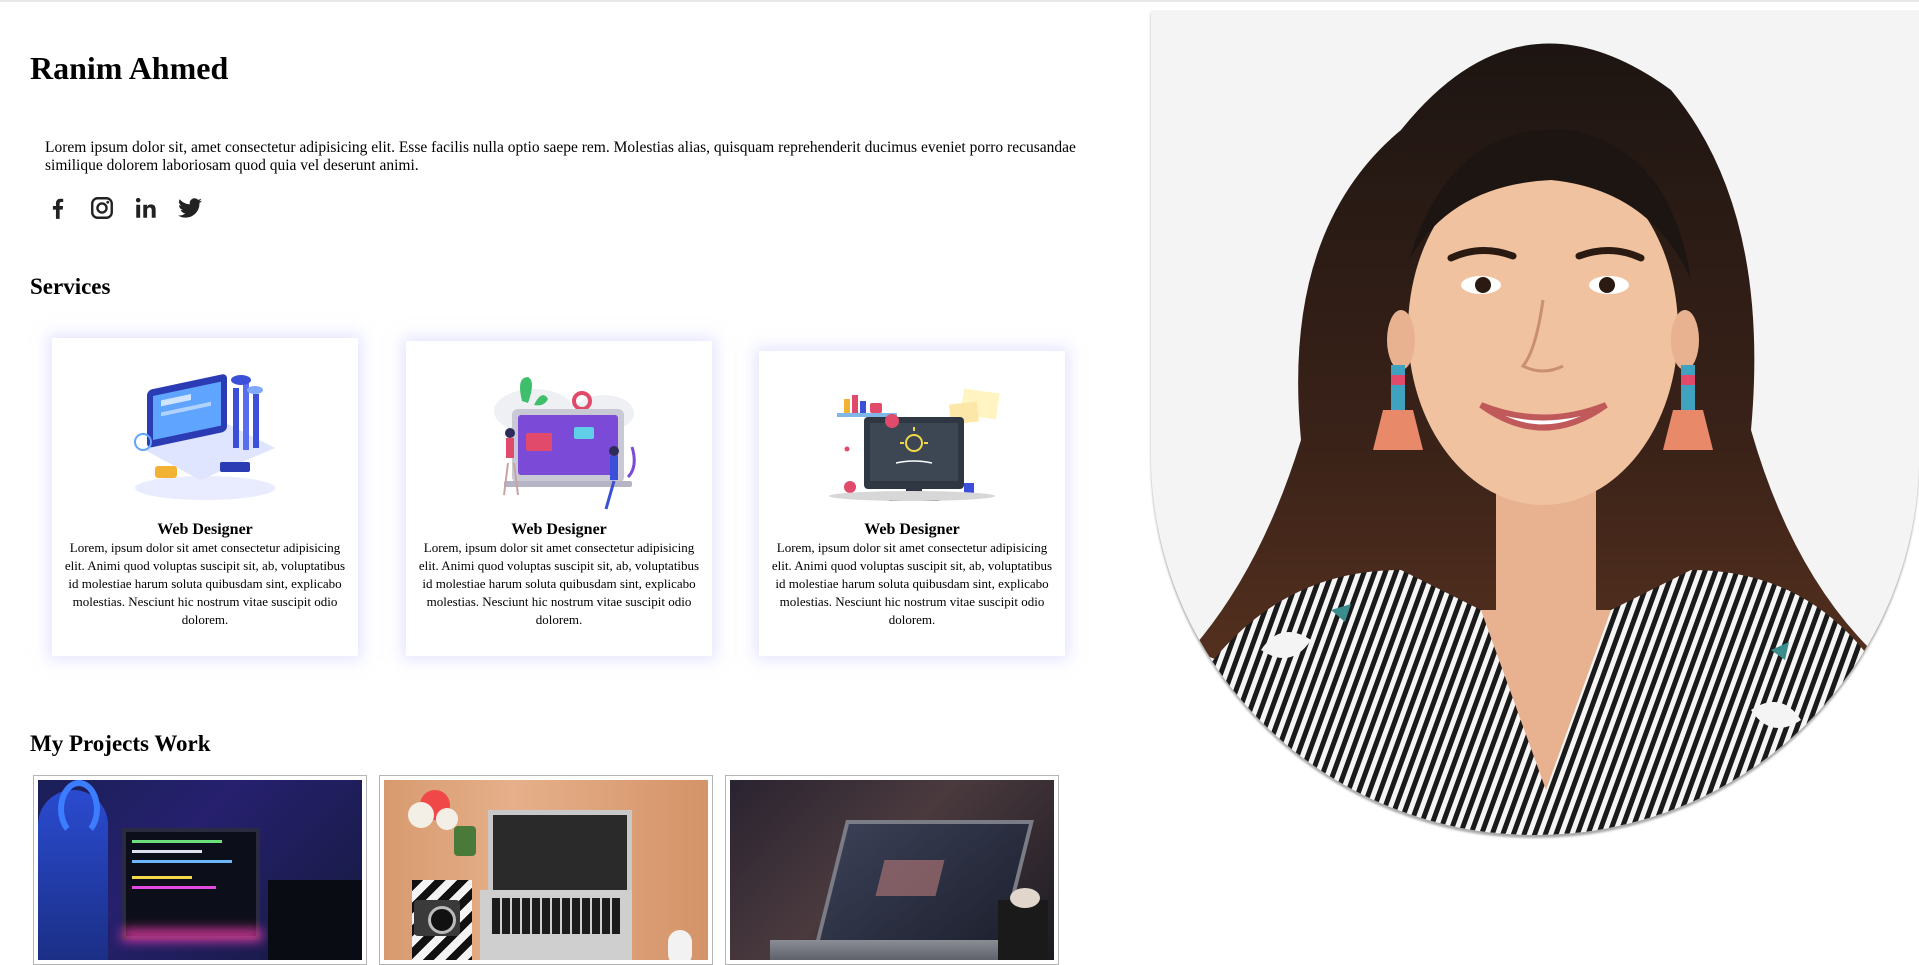 This screenshot has height=965, width=1919. I want to click on linkedin-icon, so click(145, 207).